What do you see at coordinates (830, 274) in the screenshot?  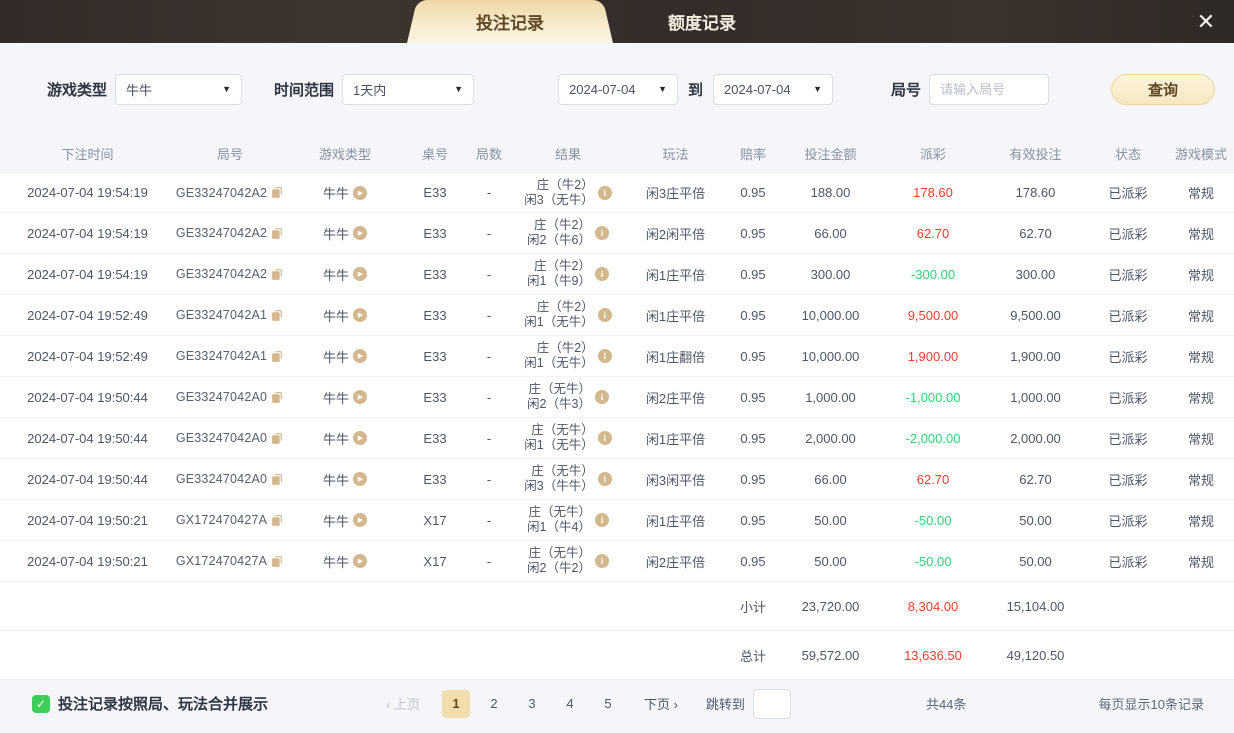 I see `bet-amount-cell: 300.00` at bounding box center [830, 274].